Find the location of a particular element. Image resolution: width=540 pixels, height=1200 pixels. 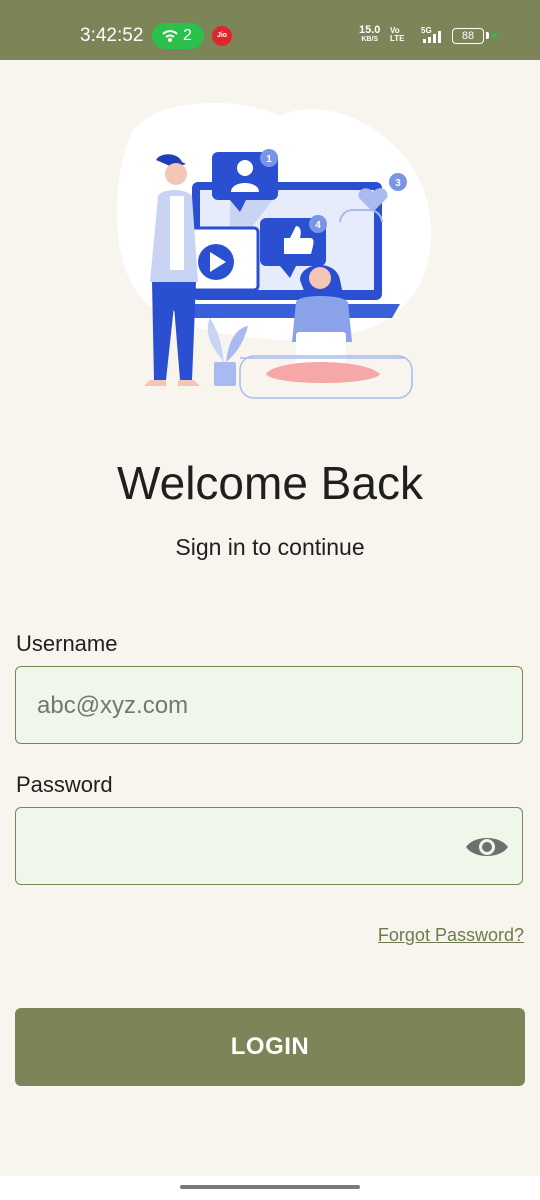

page-subtitle: Sign in to continue is located at coordinates (270, 547).